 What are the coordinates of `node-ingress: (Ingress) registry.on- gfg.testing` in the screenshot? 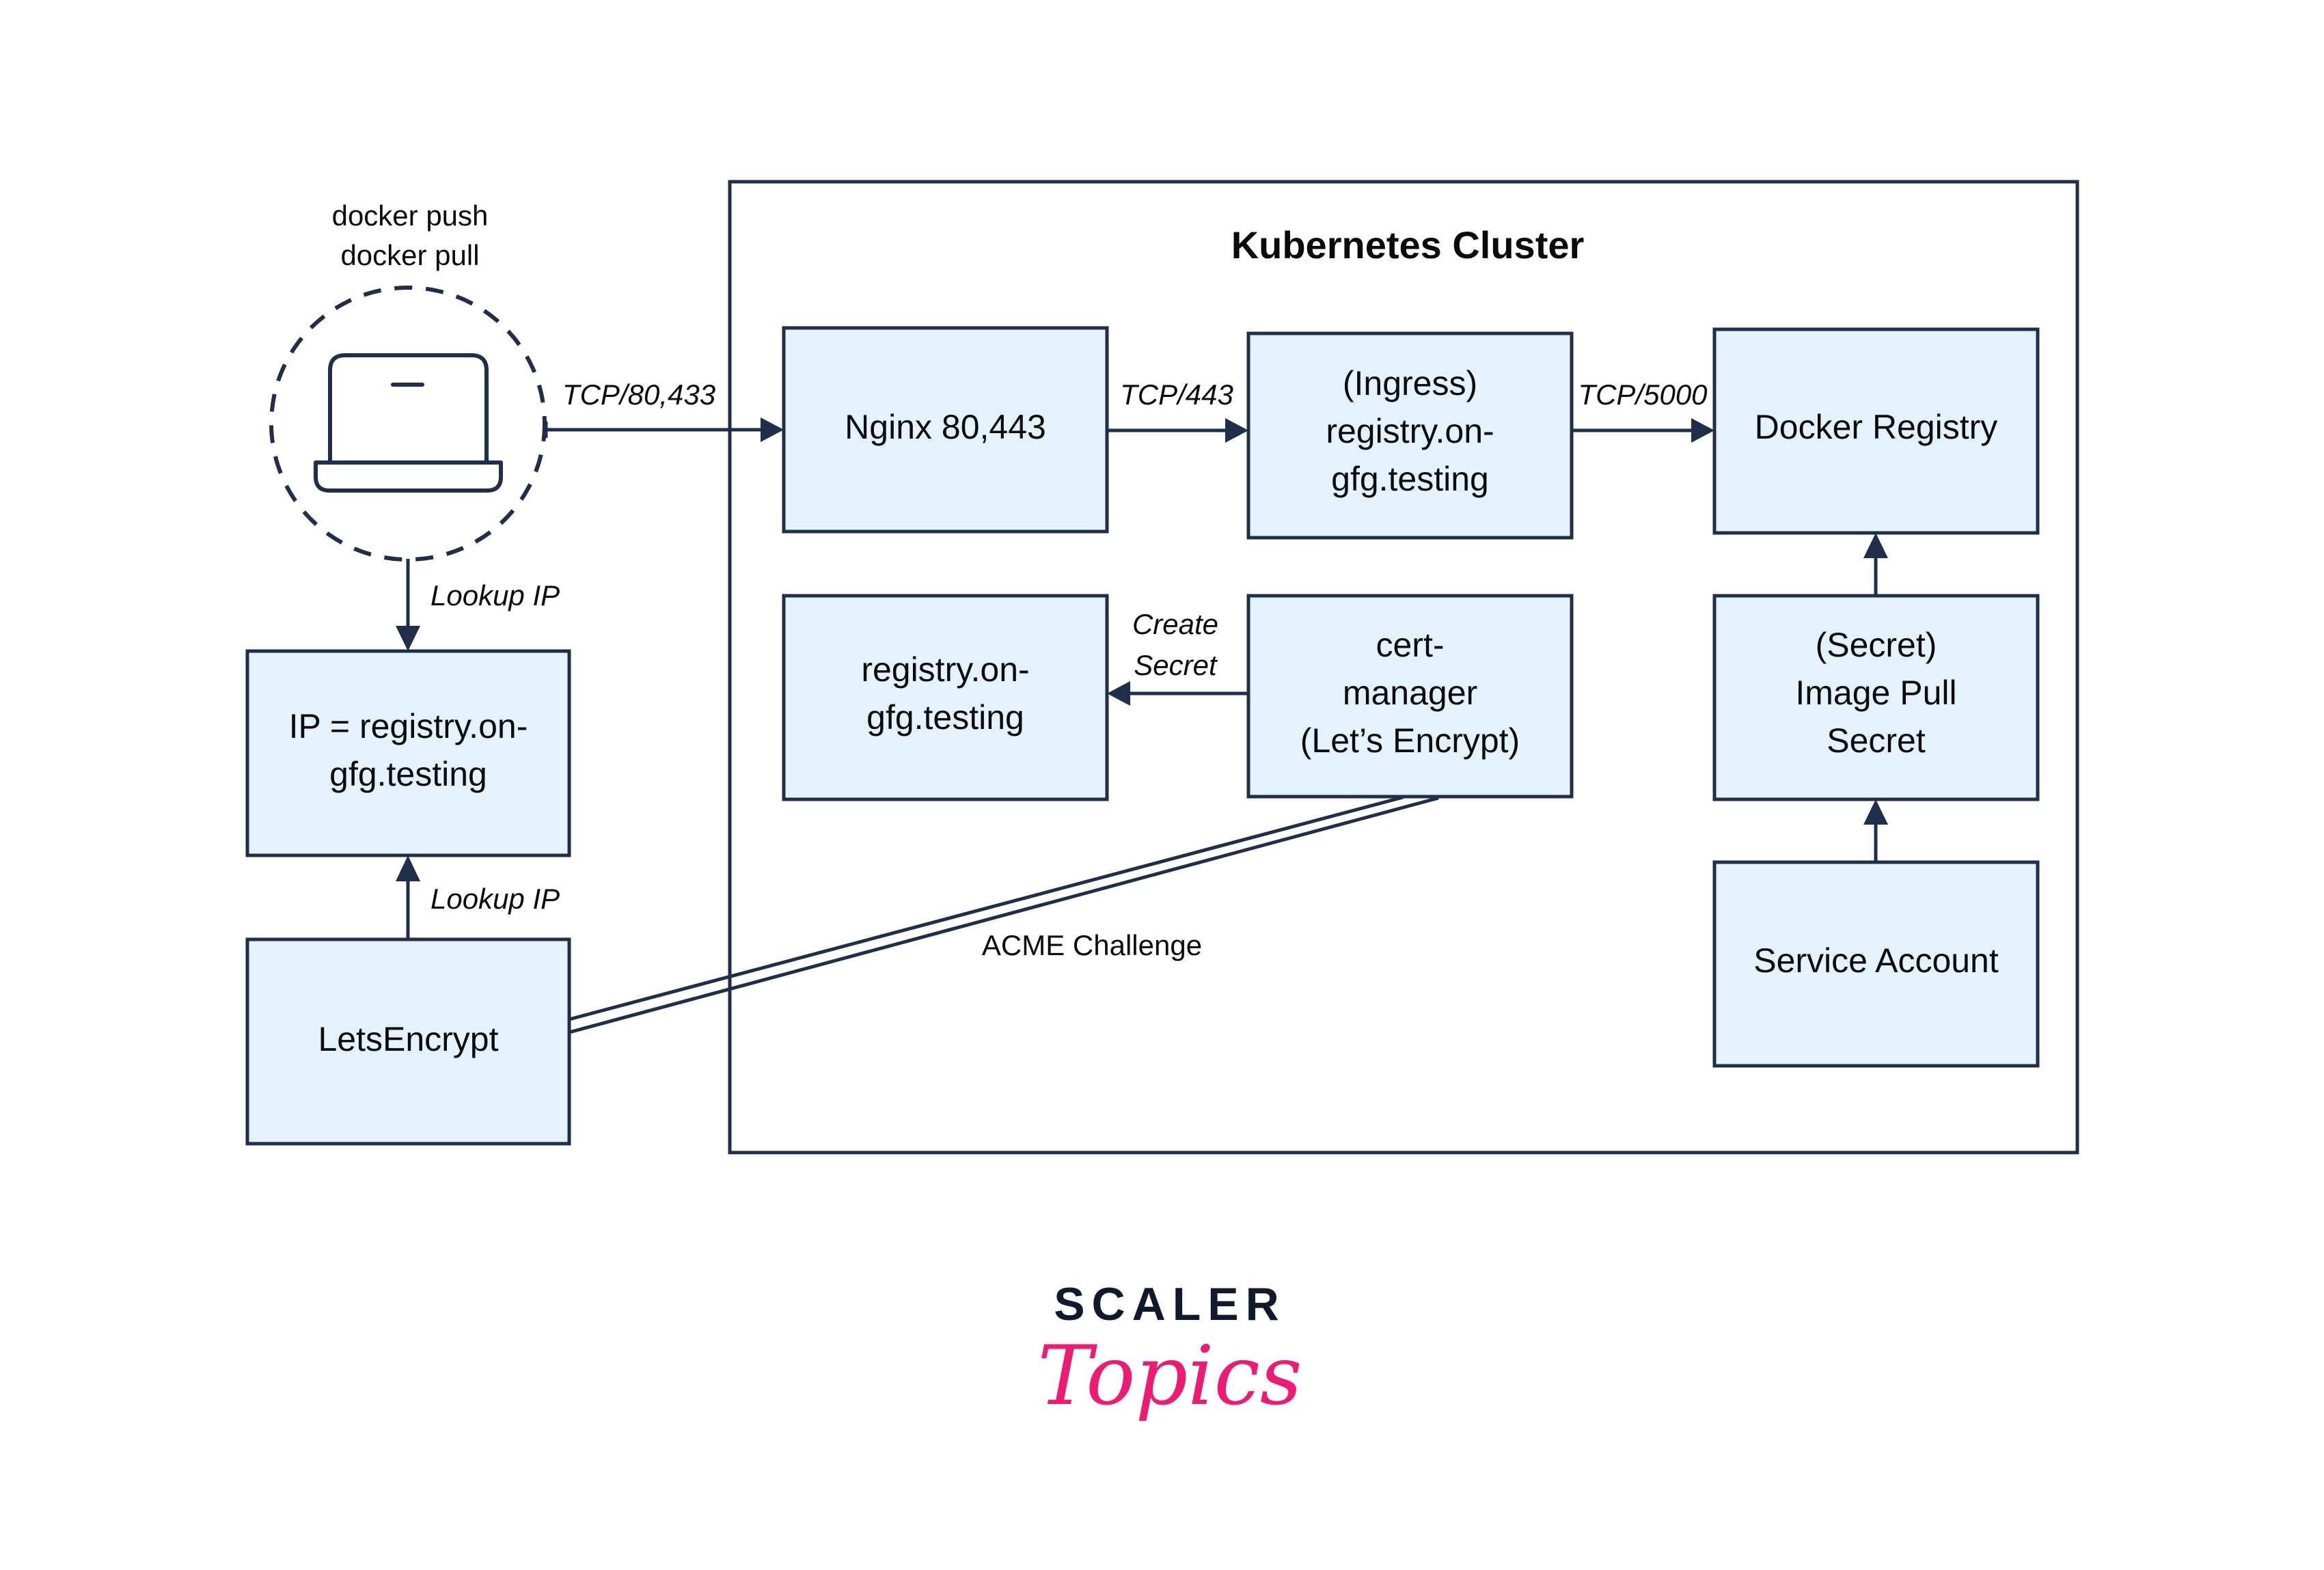 It's located at (1410, 435).